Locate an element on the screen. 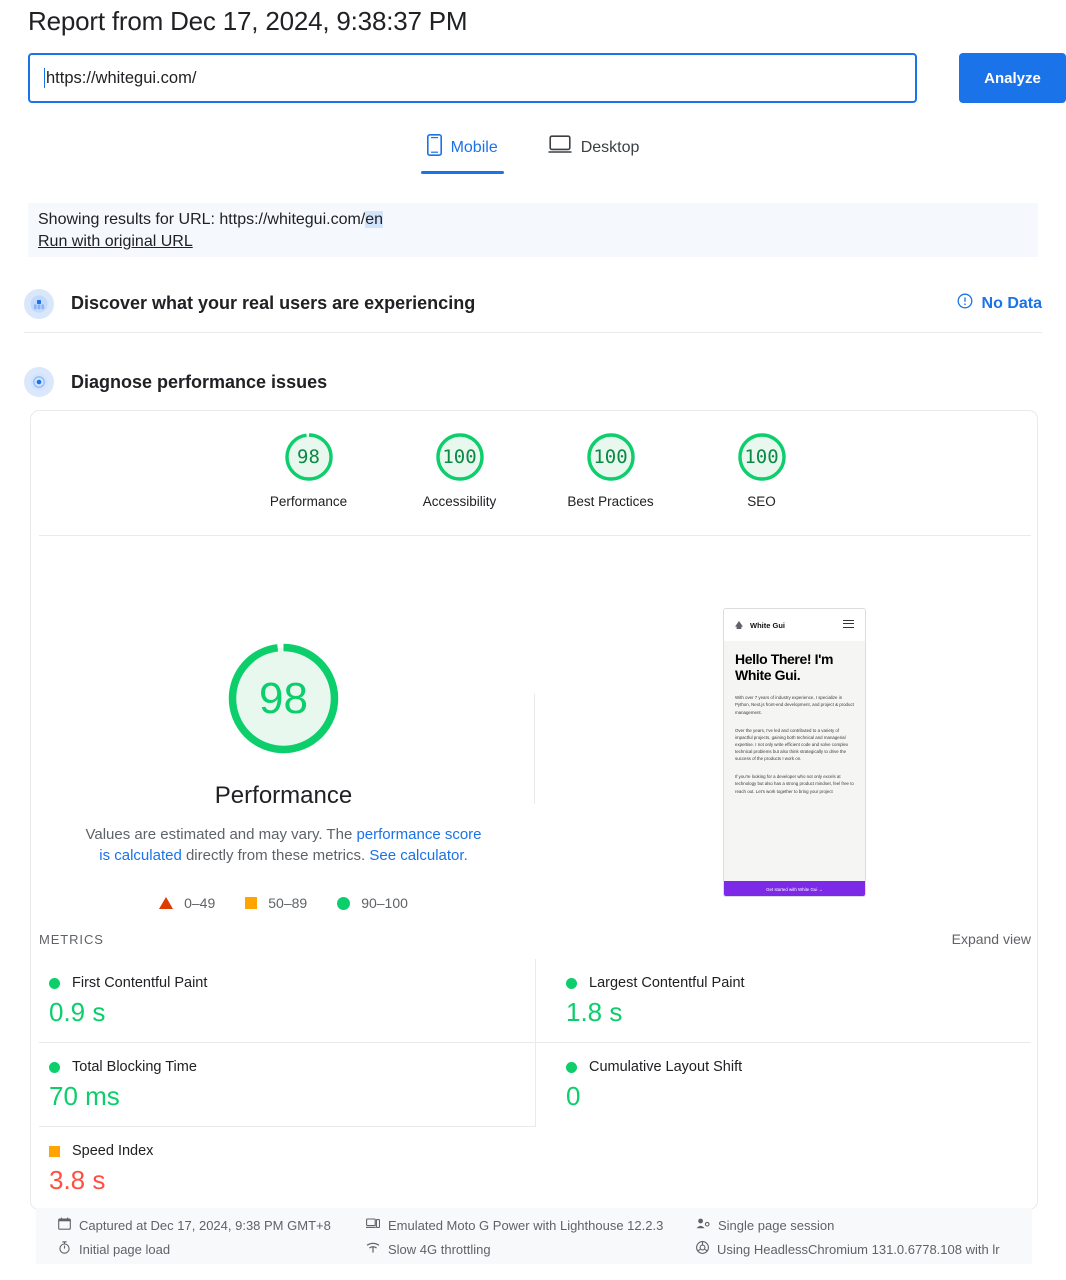 This screenshot has height=1280, width=1066. metadata-captured-at: Captured at Dec 17, 2024, 9:38 PM GMT+8 is located at coordinates (212, 1225).